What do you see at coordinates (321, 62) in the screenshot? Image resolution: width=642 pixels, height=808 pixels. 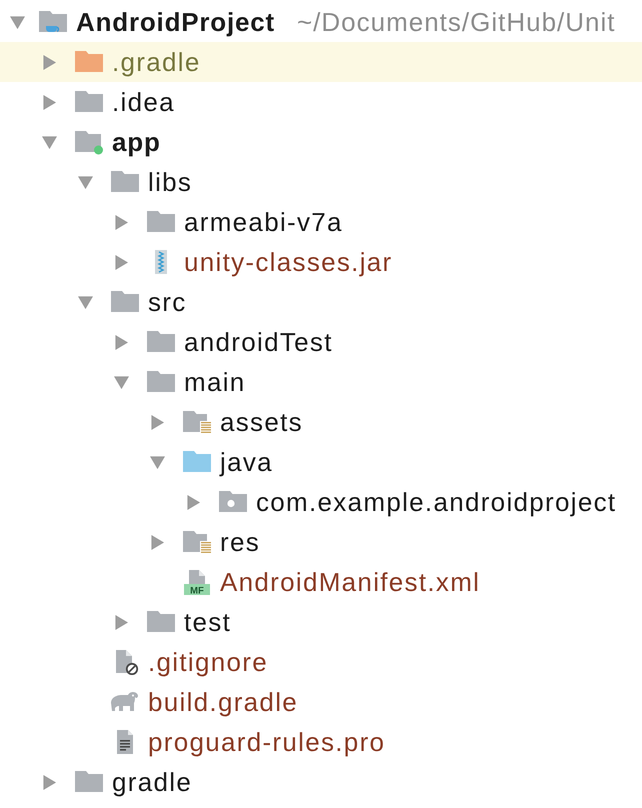 I see `tree-item: .gradle` at bounding box center [321, 62].